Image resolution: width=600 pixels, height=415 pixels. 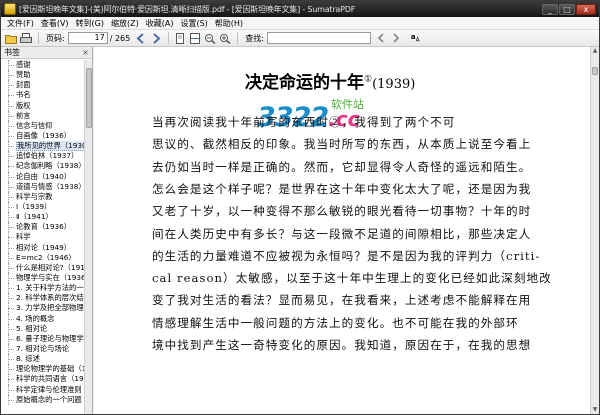 What do you see at coordinates (43, 207) in the screenshot?
I see `bookmark-item: Ⅰ（1939）` at bounding box center [43, 207].